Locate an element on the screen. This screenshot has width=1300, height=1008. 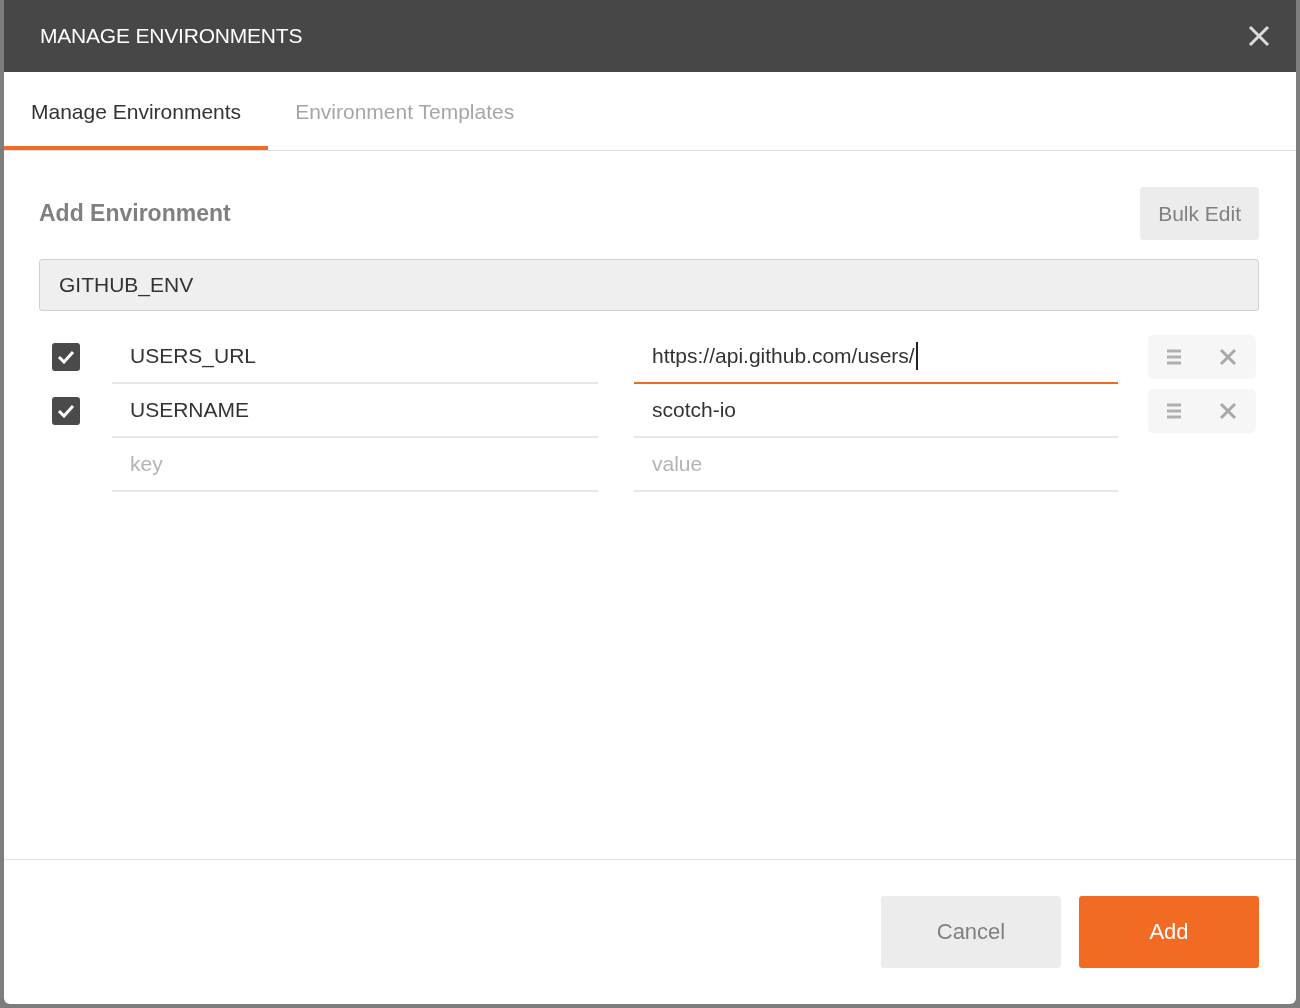
value-field: scotch-io is located at coordinates (876, 411).